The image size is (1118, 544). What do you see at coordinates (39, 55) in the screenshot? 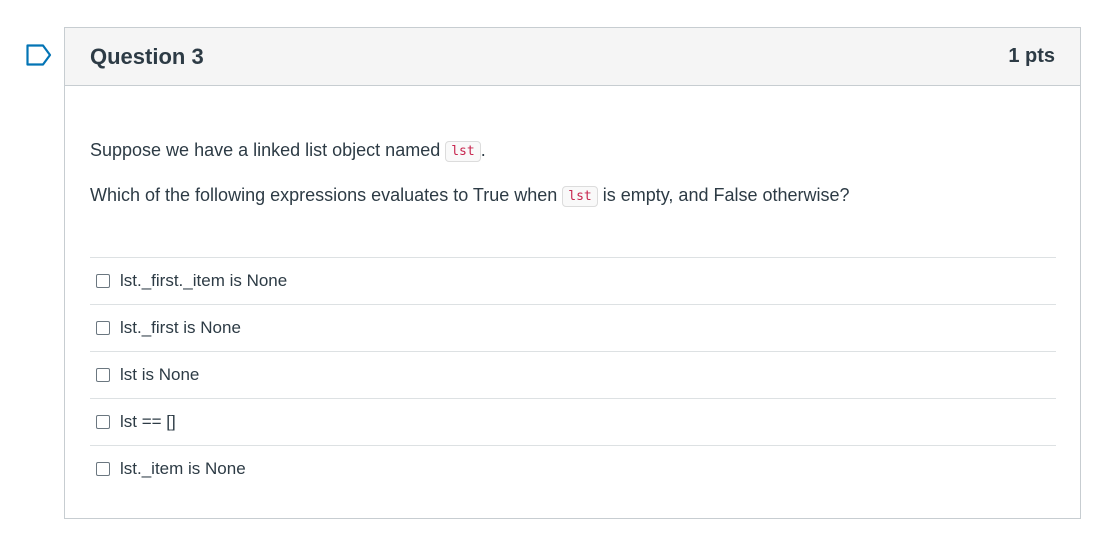
I see `flag-question-icon` at bounding box center [39, 55].